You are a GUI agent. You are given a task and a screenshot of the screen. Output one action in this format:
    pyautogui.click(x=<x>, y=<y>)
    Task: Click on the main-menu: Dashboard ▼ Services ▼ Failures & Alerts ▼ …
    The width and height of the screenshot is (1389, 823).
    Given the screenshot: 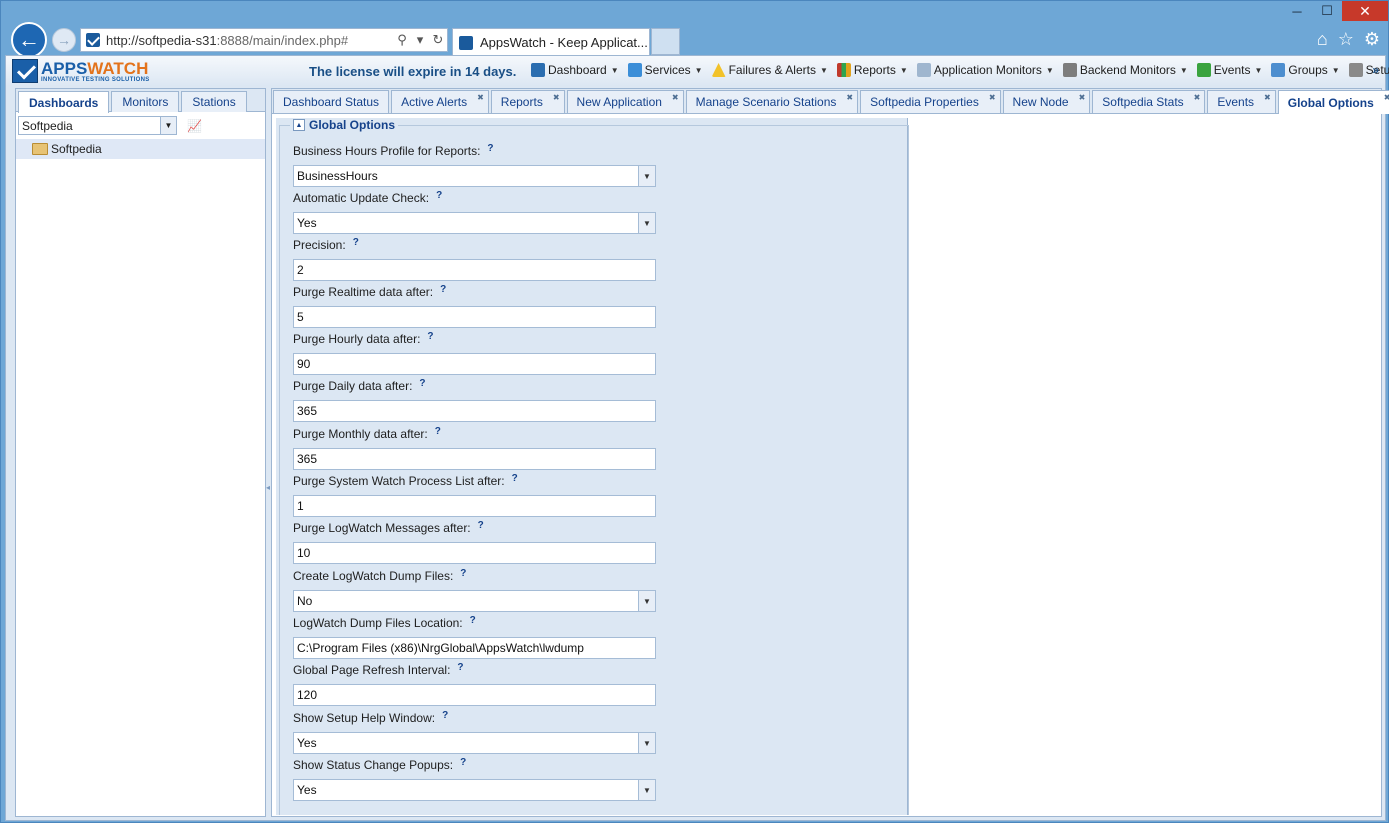 What is the action you would take?
    pyautogui.click(x=960, y=70)
    